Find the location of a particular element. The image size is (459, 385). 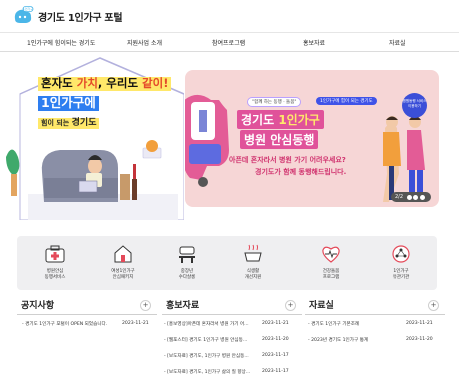

banner-title-line1: 경기도 1인가구 is located at coordinates (280, 119).